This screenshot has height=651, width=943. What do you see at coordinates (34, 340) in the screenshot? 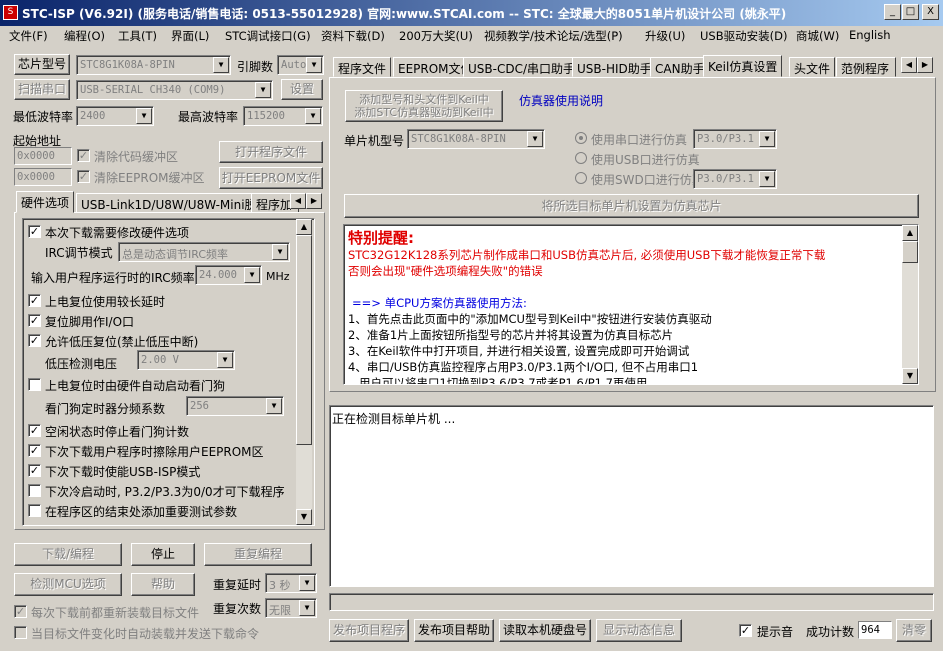
I see `low-voltage-reset-checkbox: ✓` at bounding box center [34, 340].